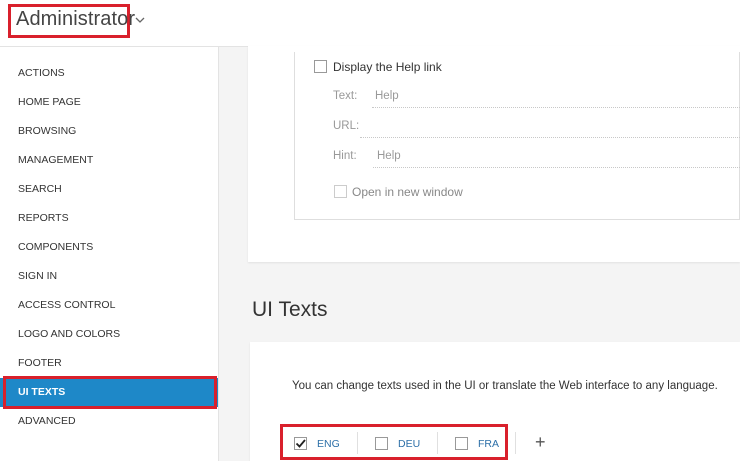 The width and height of the screenshot is (740, 461). What do you see at coordinates (345, 96) in the screenshot?
I see `text-field-label: Text:` at bounding box center [345, 96].